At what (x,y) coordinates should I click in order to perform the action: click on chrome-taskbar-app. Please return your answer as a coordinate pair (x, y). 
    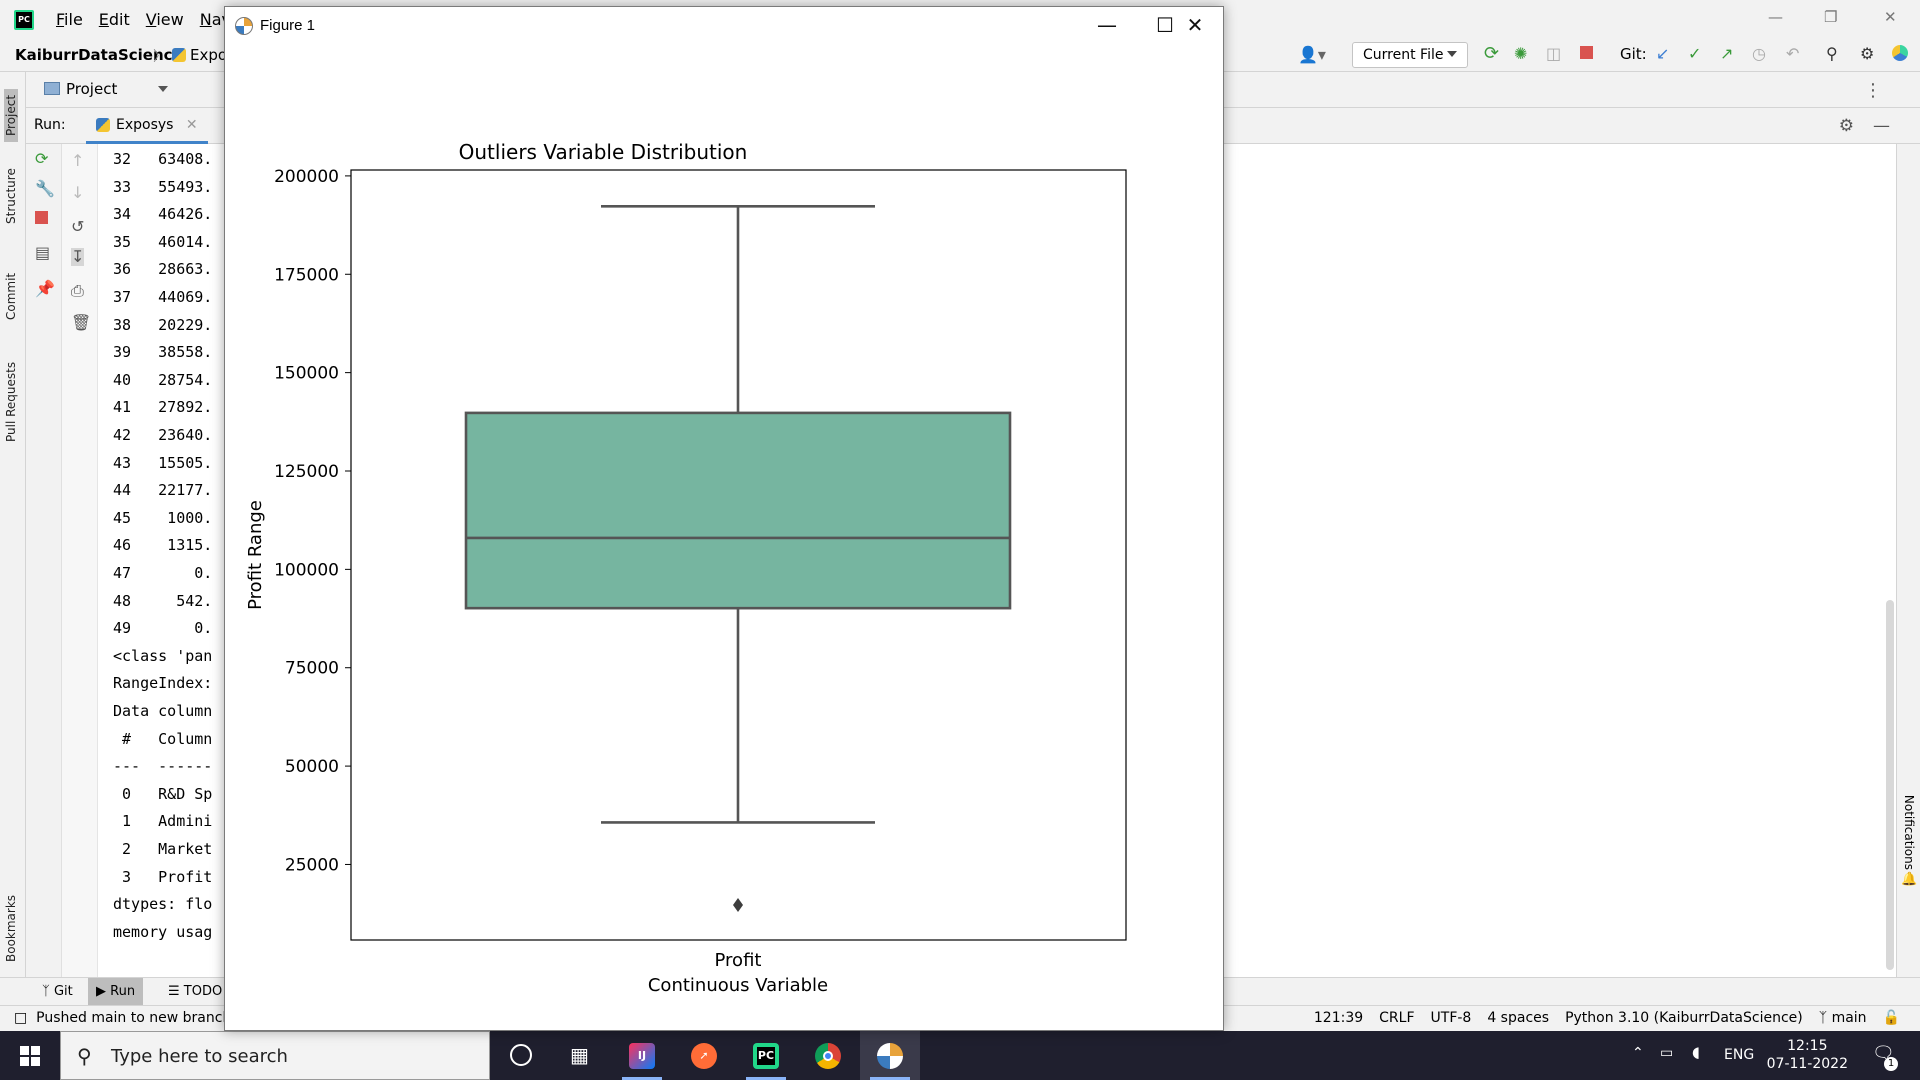
    Looking at the image, I should click on (828, 1055).